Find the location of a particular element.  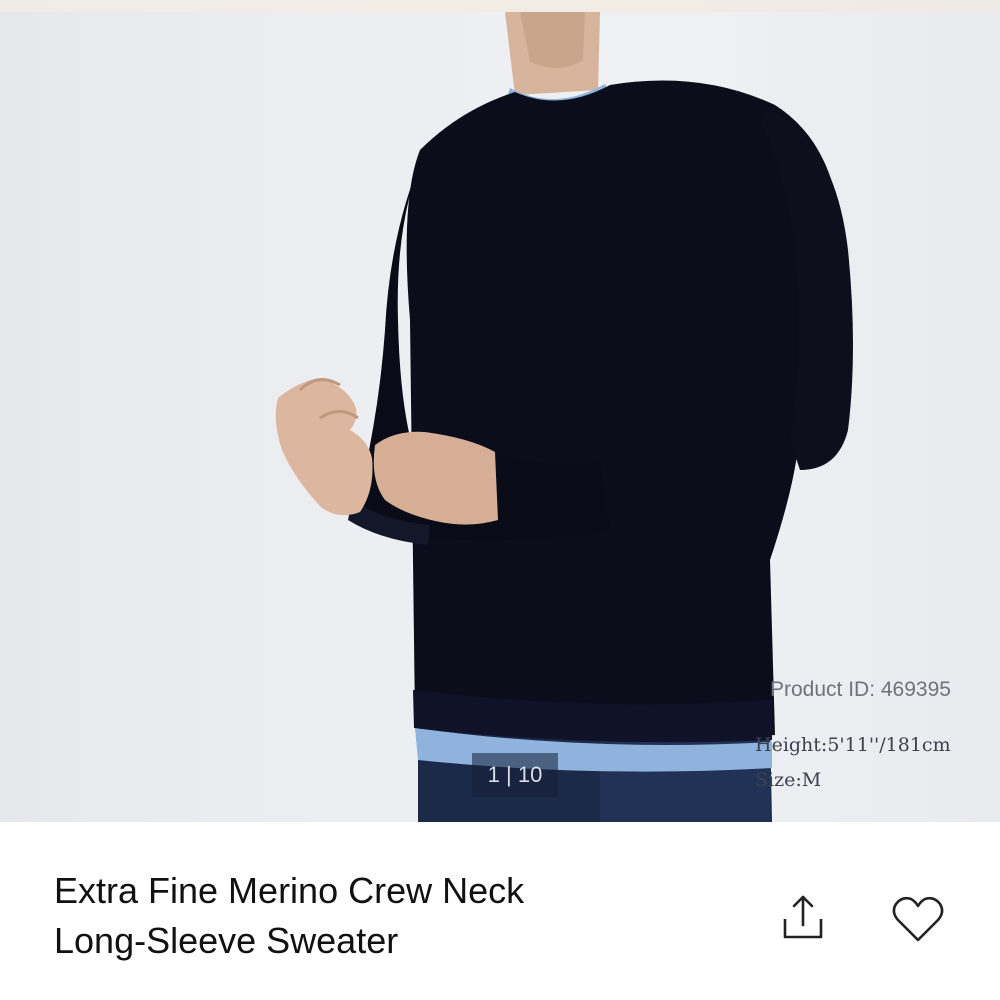

model-size-label: Size:M is located at coordinates (788, 780).